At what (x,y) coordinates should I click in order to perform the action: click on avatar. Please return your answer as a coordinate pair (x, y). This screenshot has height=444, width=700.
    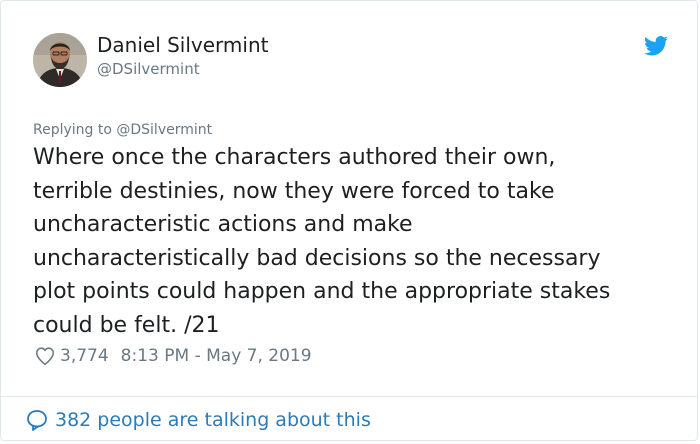
    Looking at the image, I should click on (60, 60).